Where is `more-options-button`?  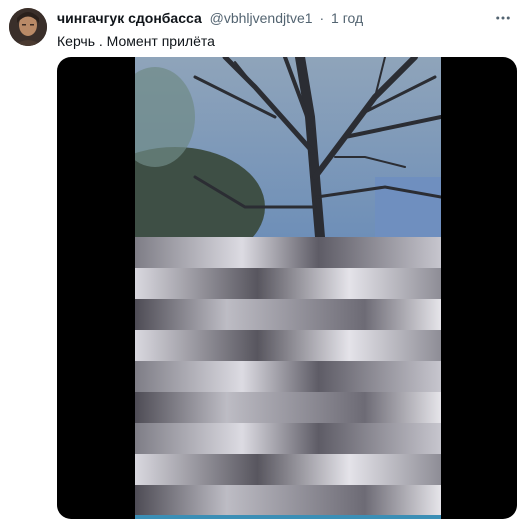
more-options-button is located at coordinates (503, 18).